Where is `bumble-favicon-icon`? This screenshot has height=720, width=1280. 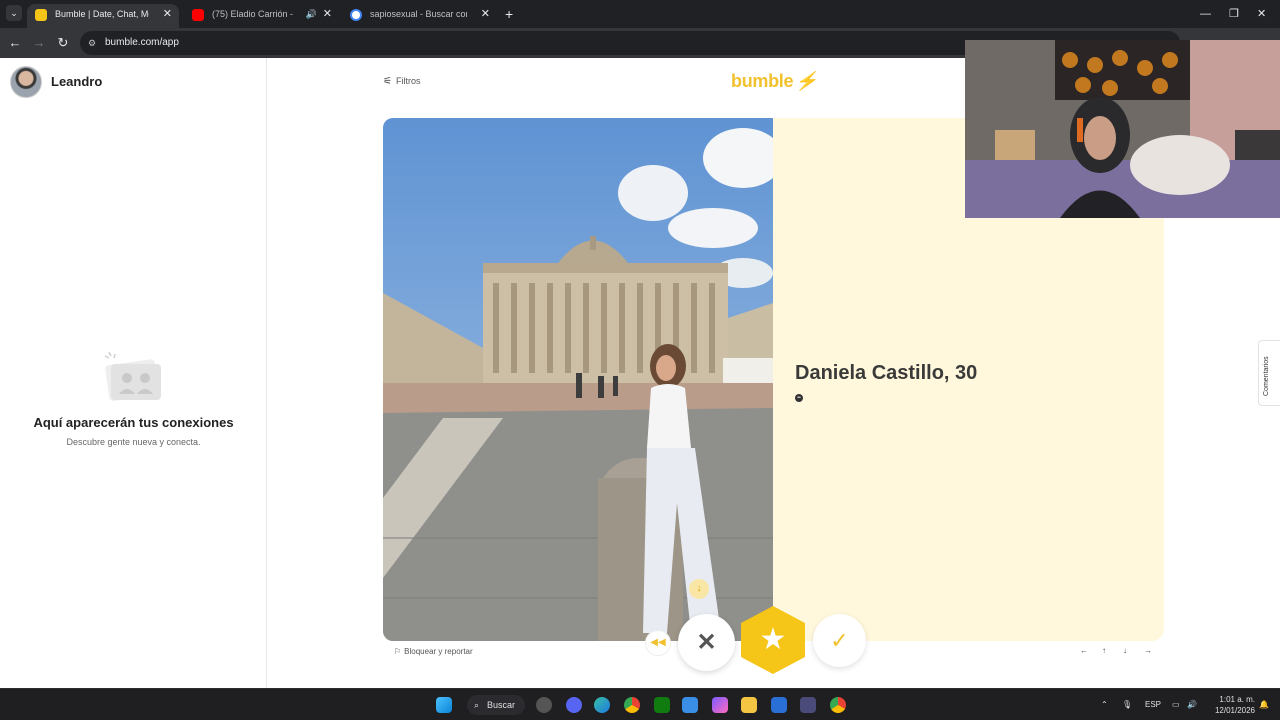 bumble-favicon-icon is located at coordinates (41, 15).